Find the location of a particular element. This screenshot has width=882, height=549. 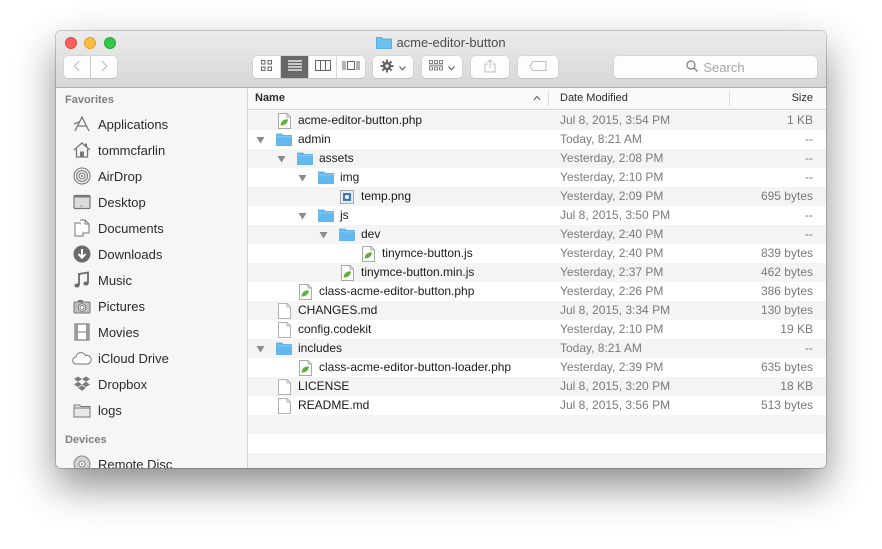

file-size: 695 bytes is located at coordinates (786, 196).